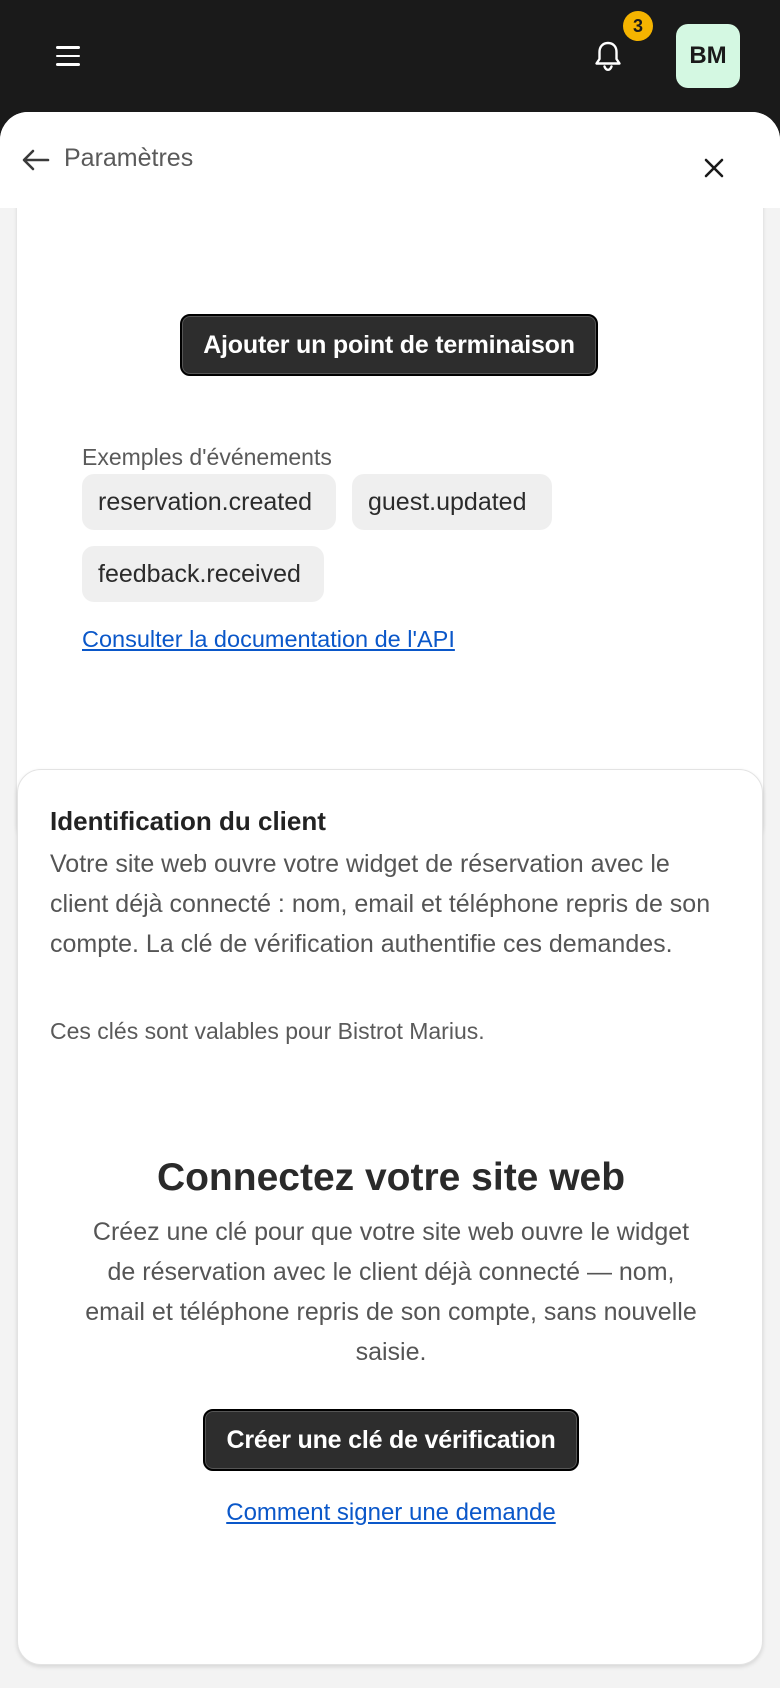  I want to click on sign-request-link-text: Comment signer une demande, so click(391, 1512).